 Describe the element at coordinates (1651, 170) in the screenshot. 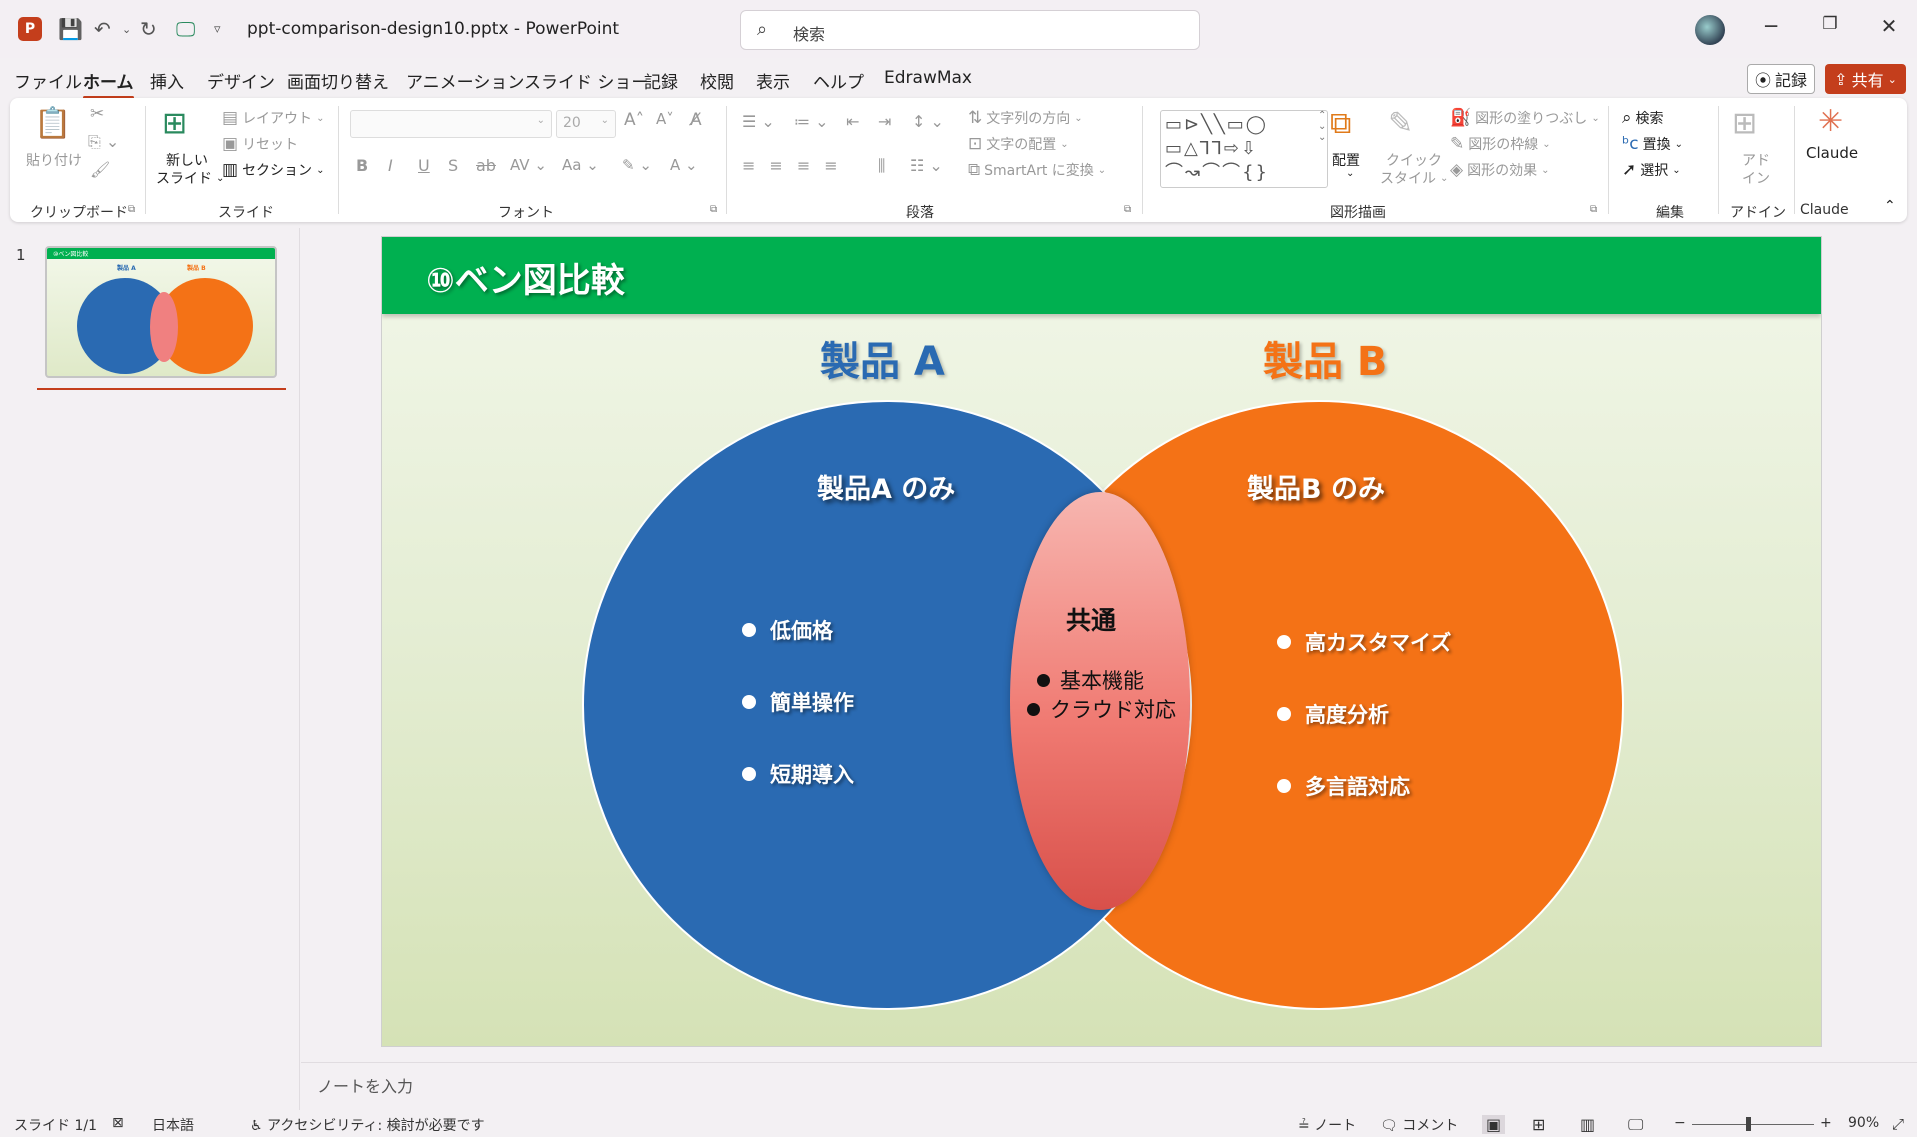

I see `select-button: ➚ 選択 ⌄` at that location.